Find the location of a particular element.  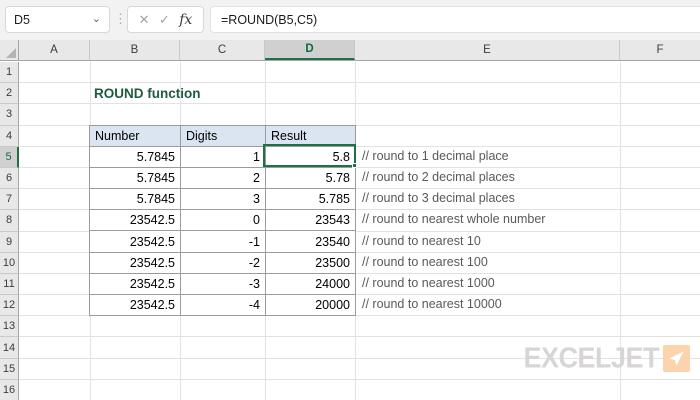

more-icon: ⋮ is located at coordinates (120, 18).